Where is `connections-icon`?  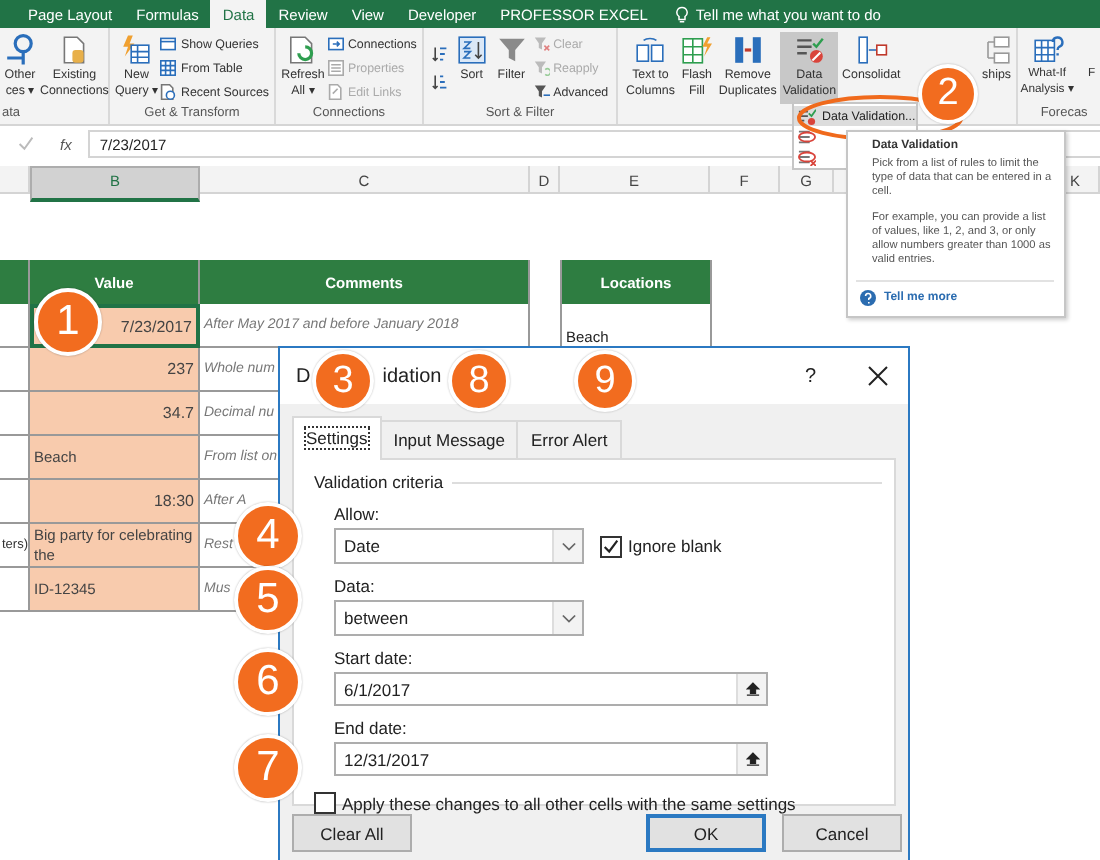
connections-icon is located at coordinates (335, 44).